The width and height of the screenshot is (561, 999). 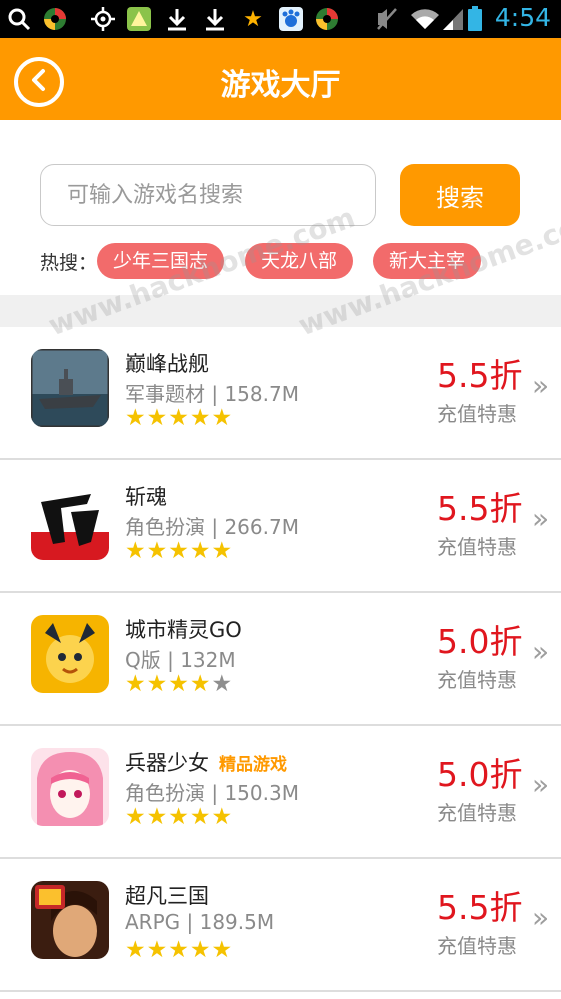 What do you see at coordinates (19, 19) in the screenshot?
I see `search-icon` at bounding box center [19, 19].